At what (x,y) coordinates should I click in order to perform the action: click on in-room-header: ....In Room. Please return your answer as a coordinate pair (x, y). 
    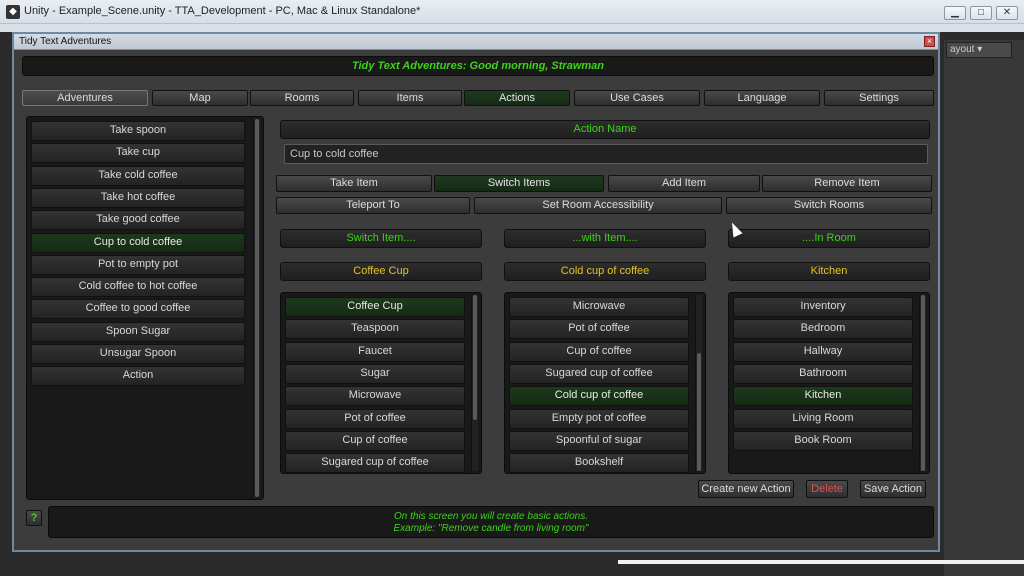
    Looking at the image, I should click on (829, 238).